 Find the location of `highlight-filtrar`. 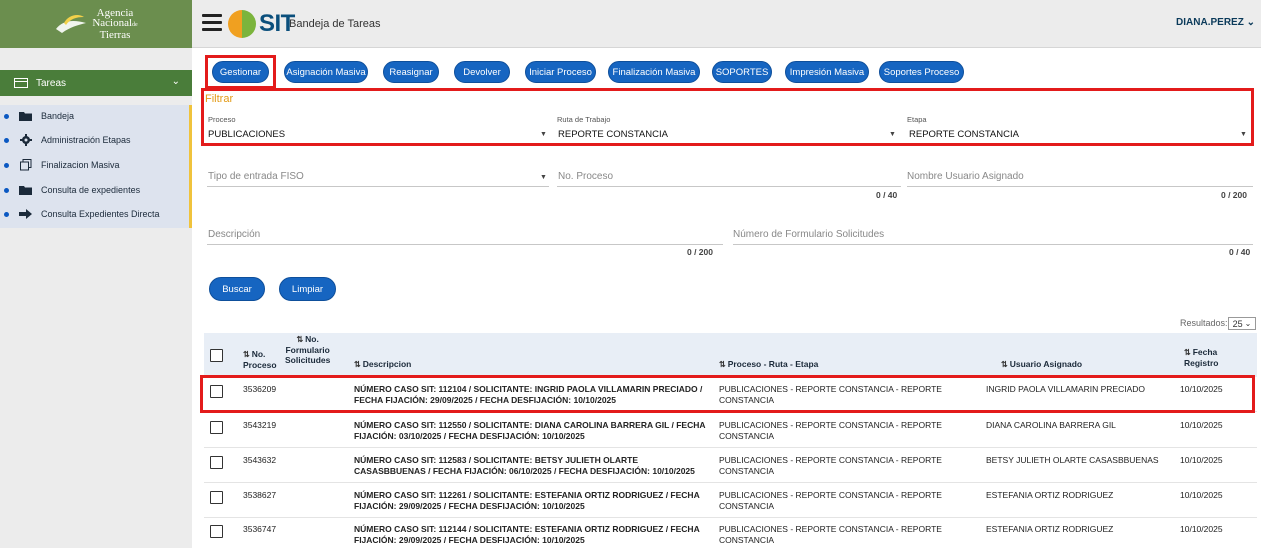

highlight-filtrar is located at coordinates (727, 117).